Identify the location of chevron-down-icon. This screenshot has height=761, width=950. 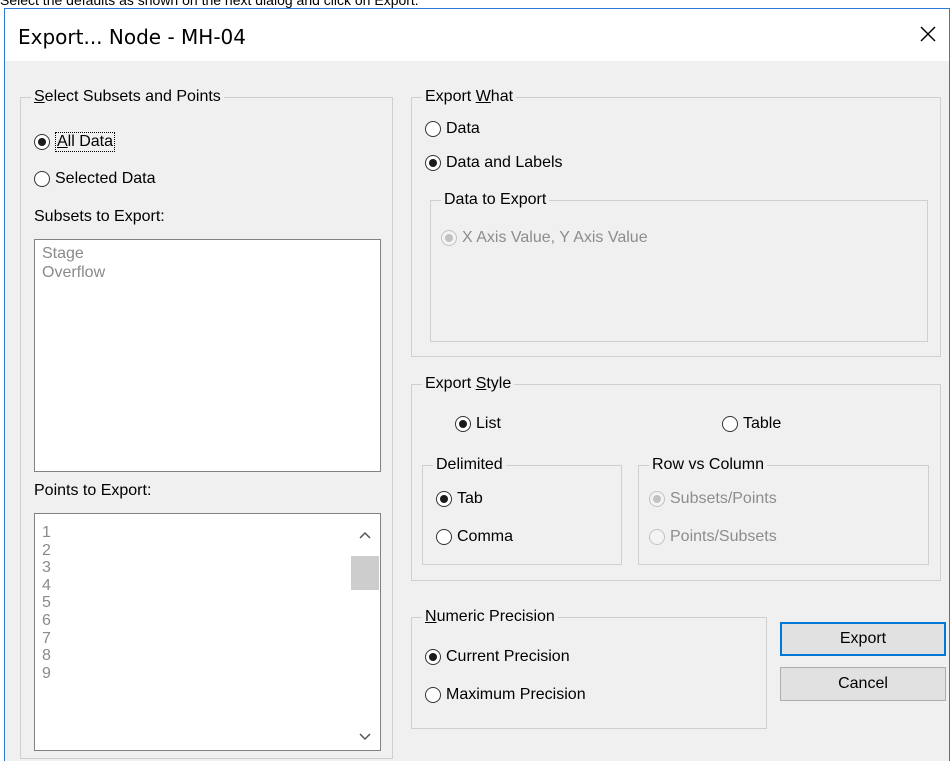
(365, 737).